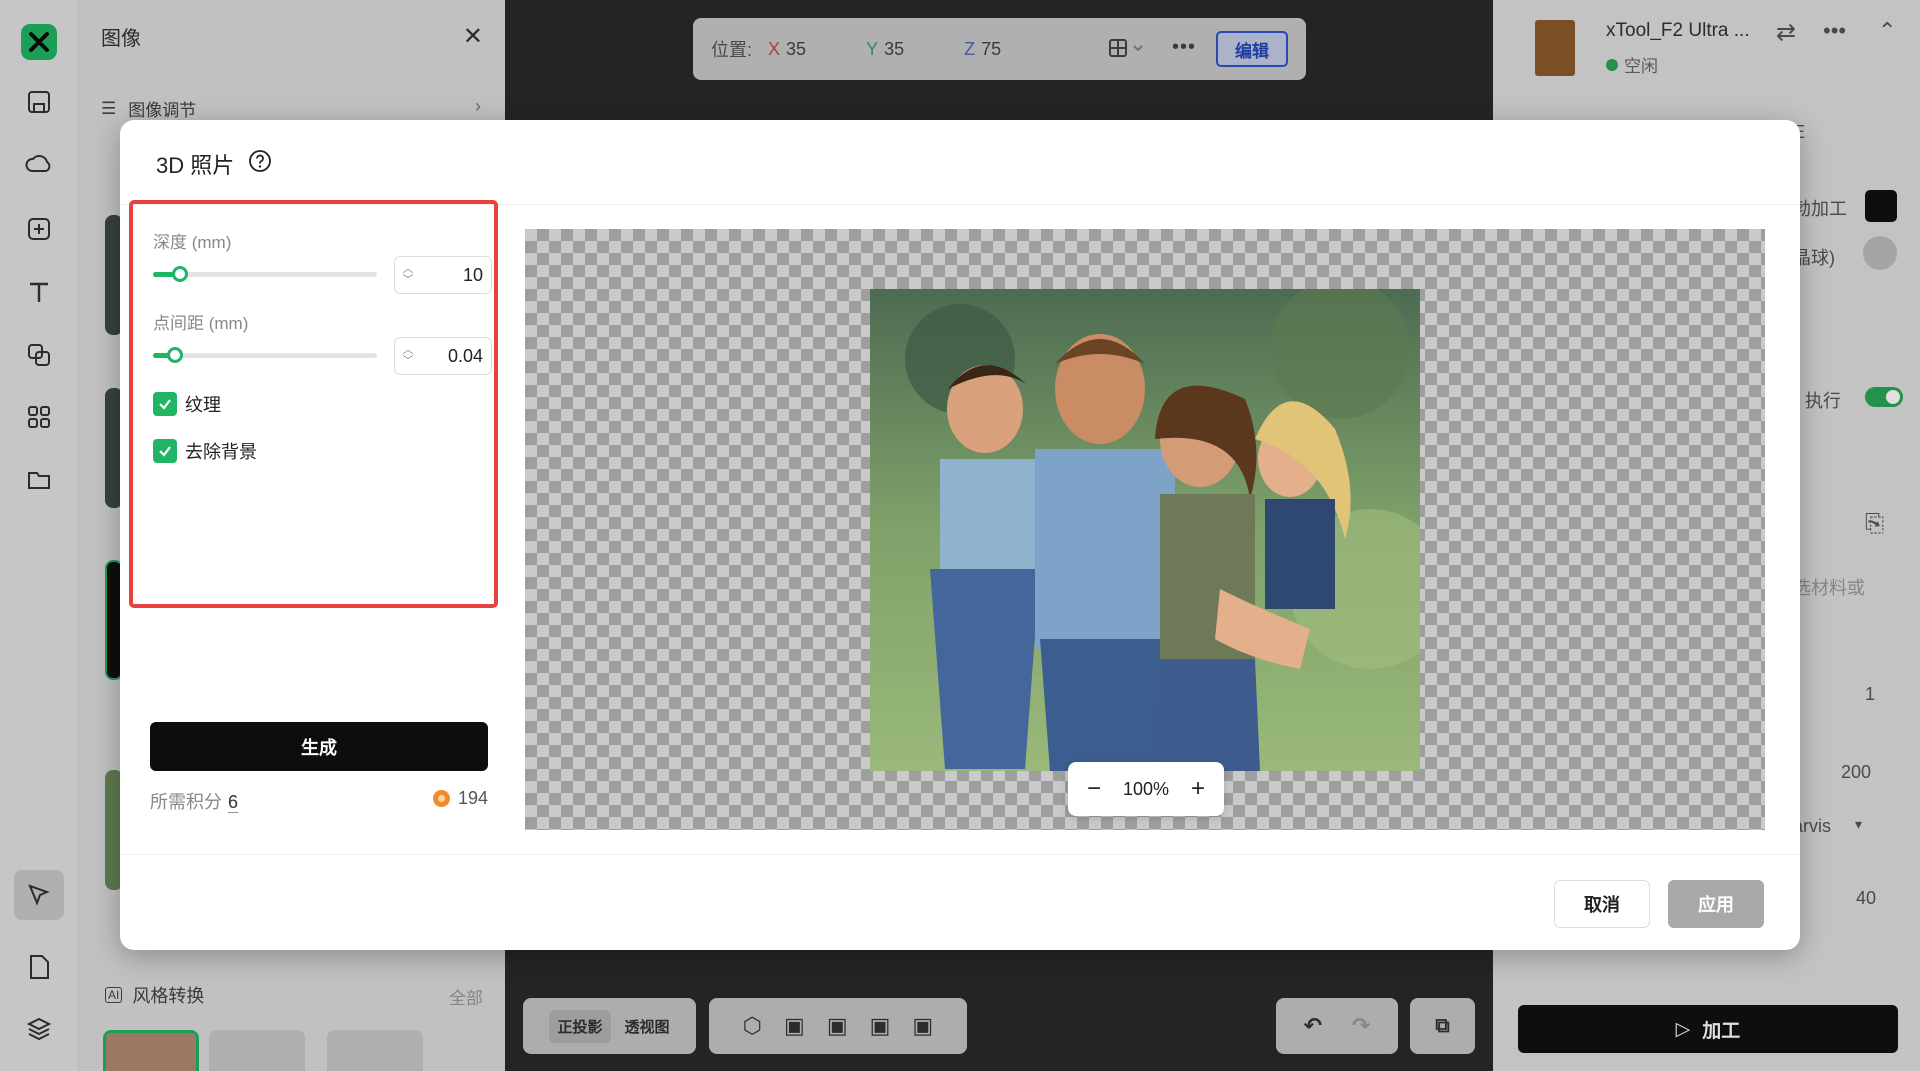 Image resolution: width=1920 pixels, height=1071 pixels. Describe the element at coordinates (233, 802) in the screenshot. I see `points-cost: 6` at that location.